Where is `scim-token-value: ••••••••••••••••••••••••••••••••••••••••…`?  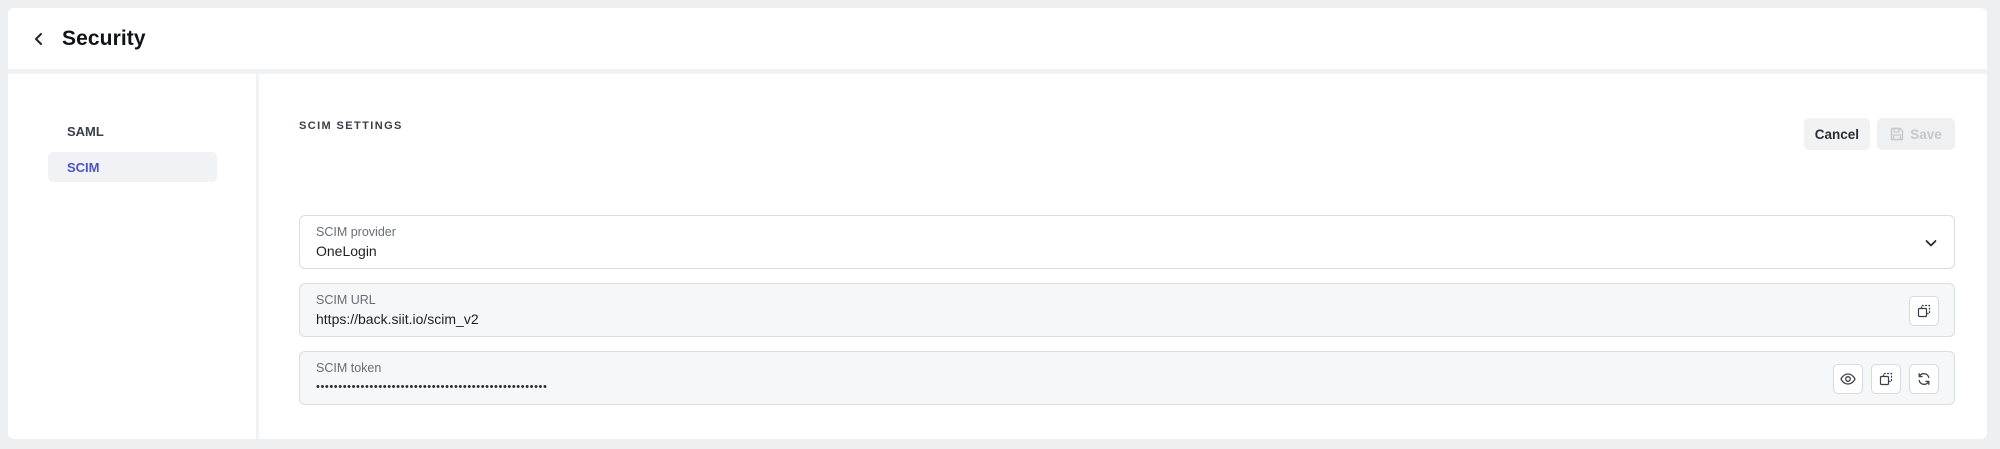
scim-token-value: ••••••••••••••••••••••••••••••••••••••••… is located at coordinates (432, 387).